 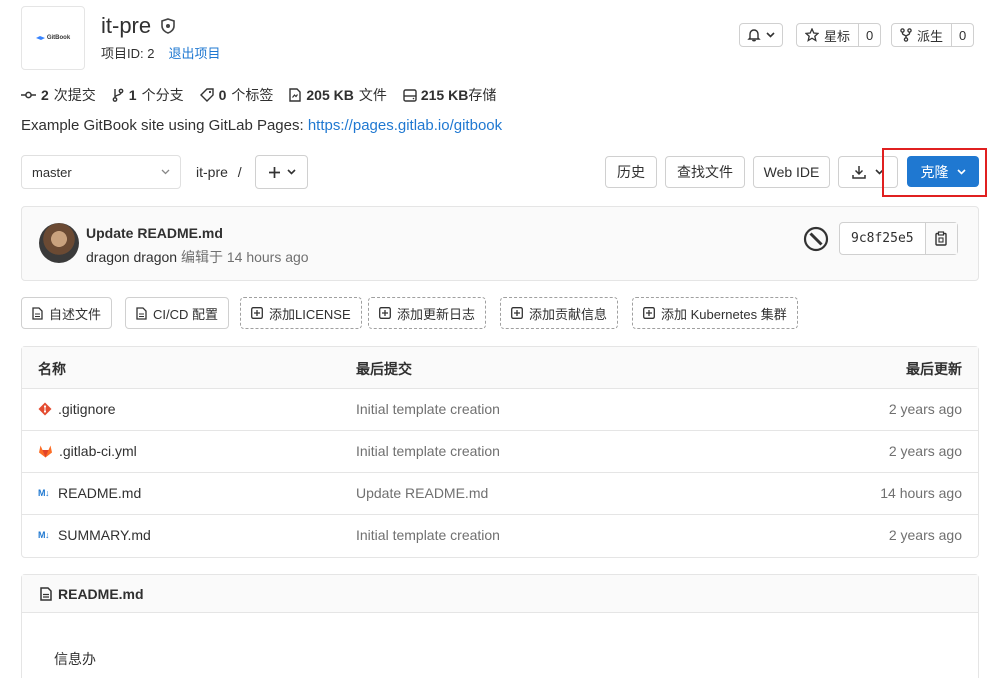 What do you see at coordinates (559, 313) in the screenshot?
I see `add-contributing-button: 添加贡献信息` at bounding box center [559, 313].